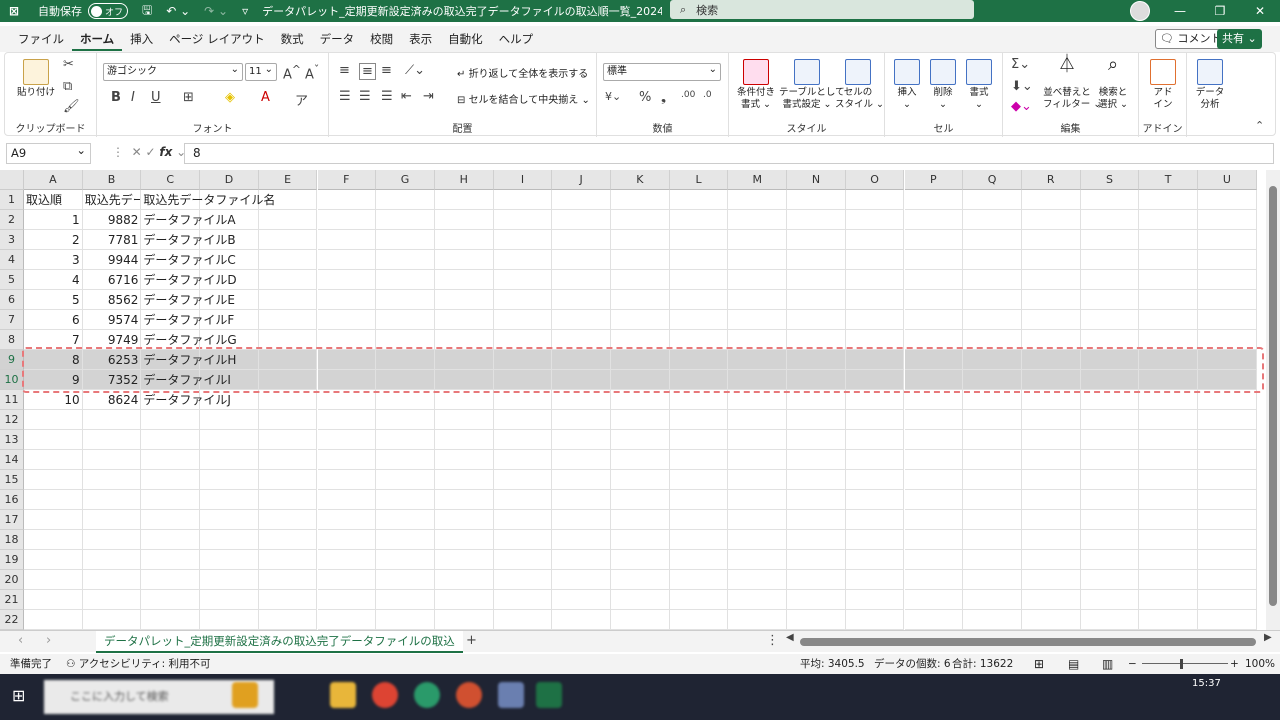 The height and width of the screenshot is (720, 1280). I want to click on close-icon: ✕, so click(1260, 11).